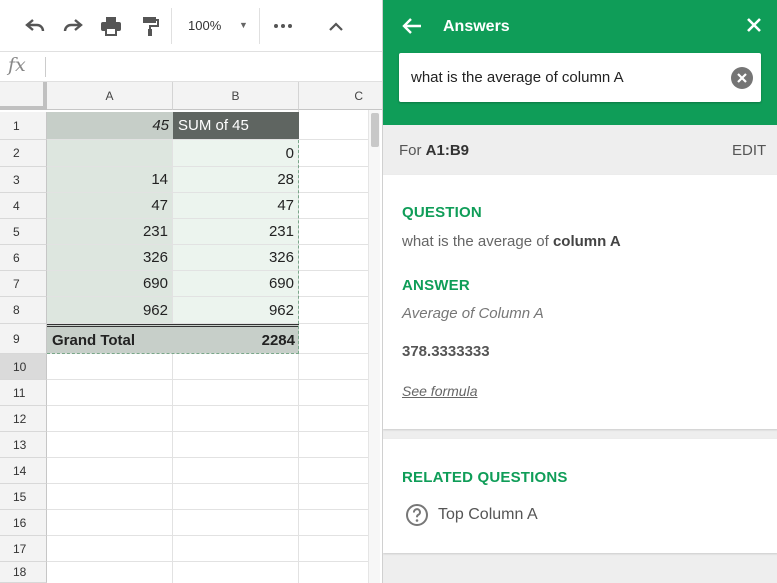  I want to click on row-header-selected: 10, so click(23, 367).